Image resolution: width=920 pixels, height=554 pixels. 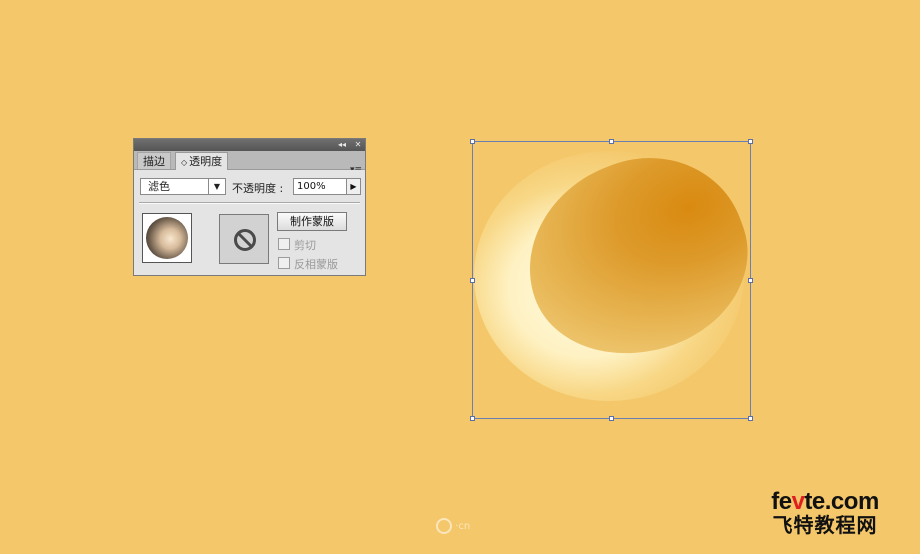 I want to click on resize-handle-bottom, so click(x=611, y=418).